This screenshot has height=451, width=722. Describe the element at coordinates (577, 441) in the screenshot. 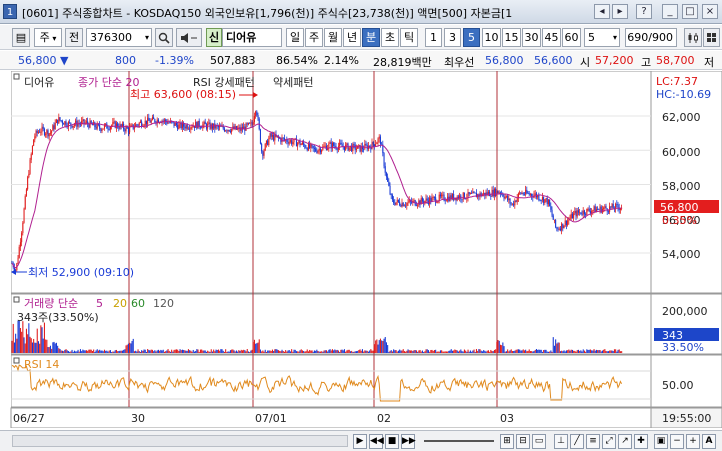

I see `line-tool-icon: ╱` at that location.